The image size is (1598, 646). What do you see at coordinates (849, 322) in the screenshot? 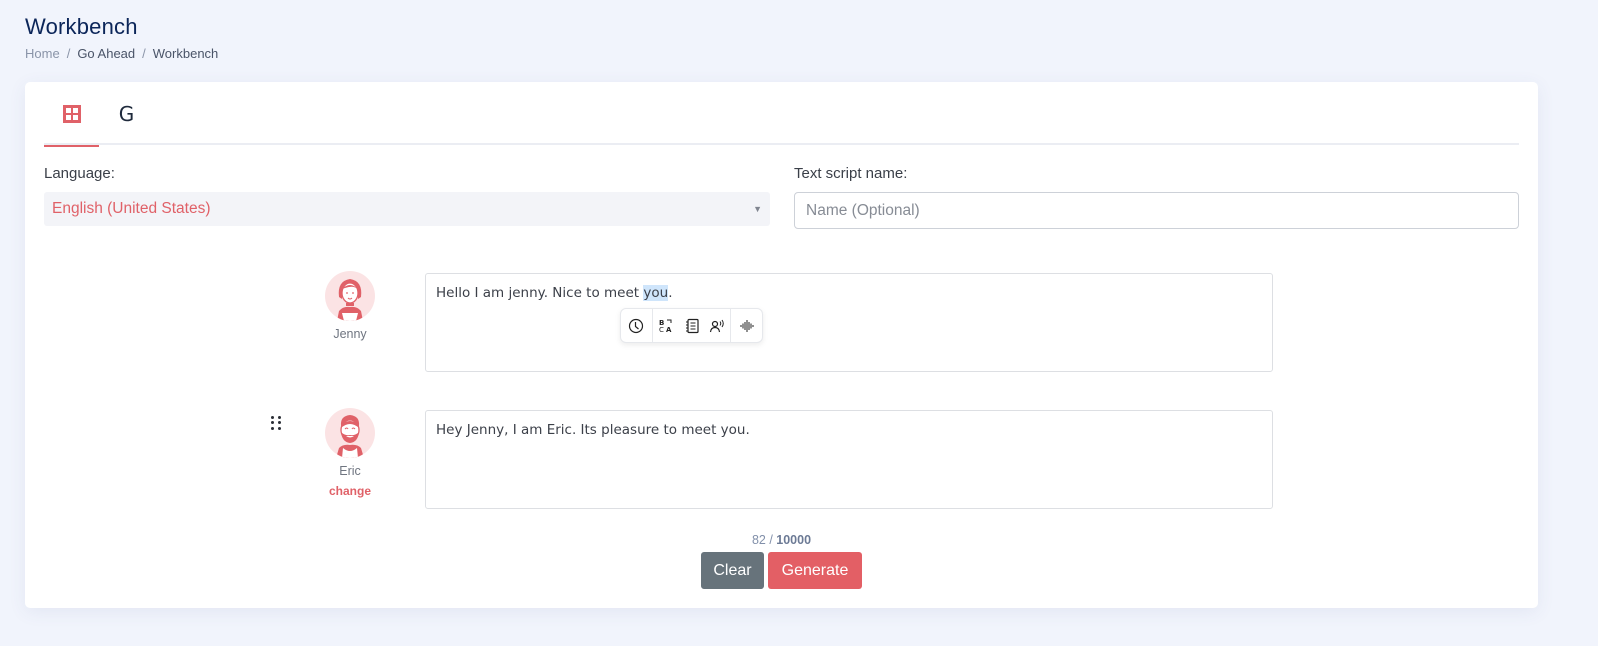
I see `dialogue-text-jenny: Hello I am jenny. Nice to meet you.` at bounding box center [849, 322].